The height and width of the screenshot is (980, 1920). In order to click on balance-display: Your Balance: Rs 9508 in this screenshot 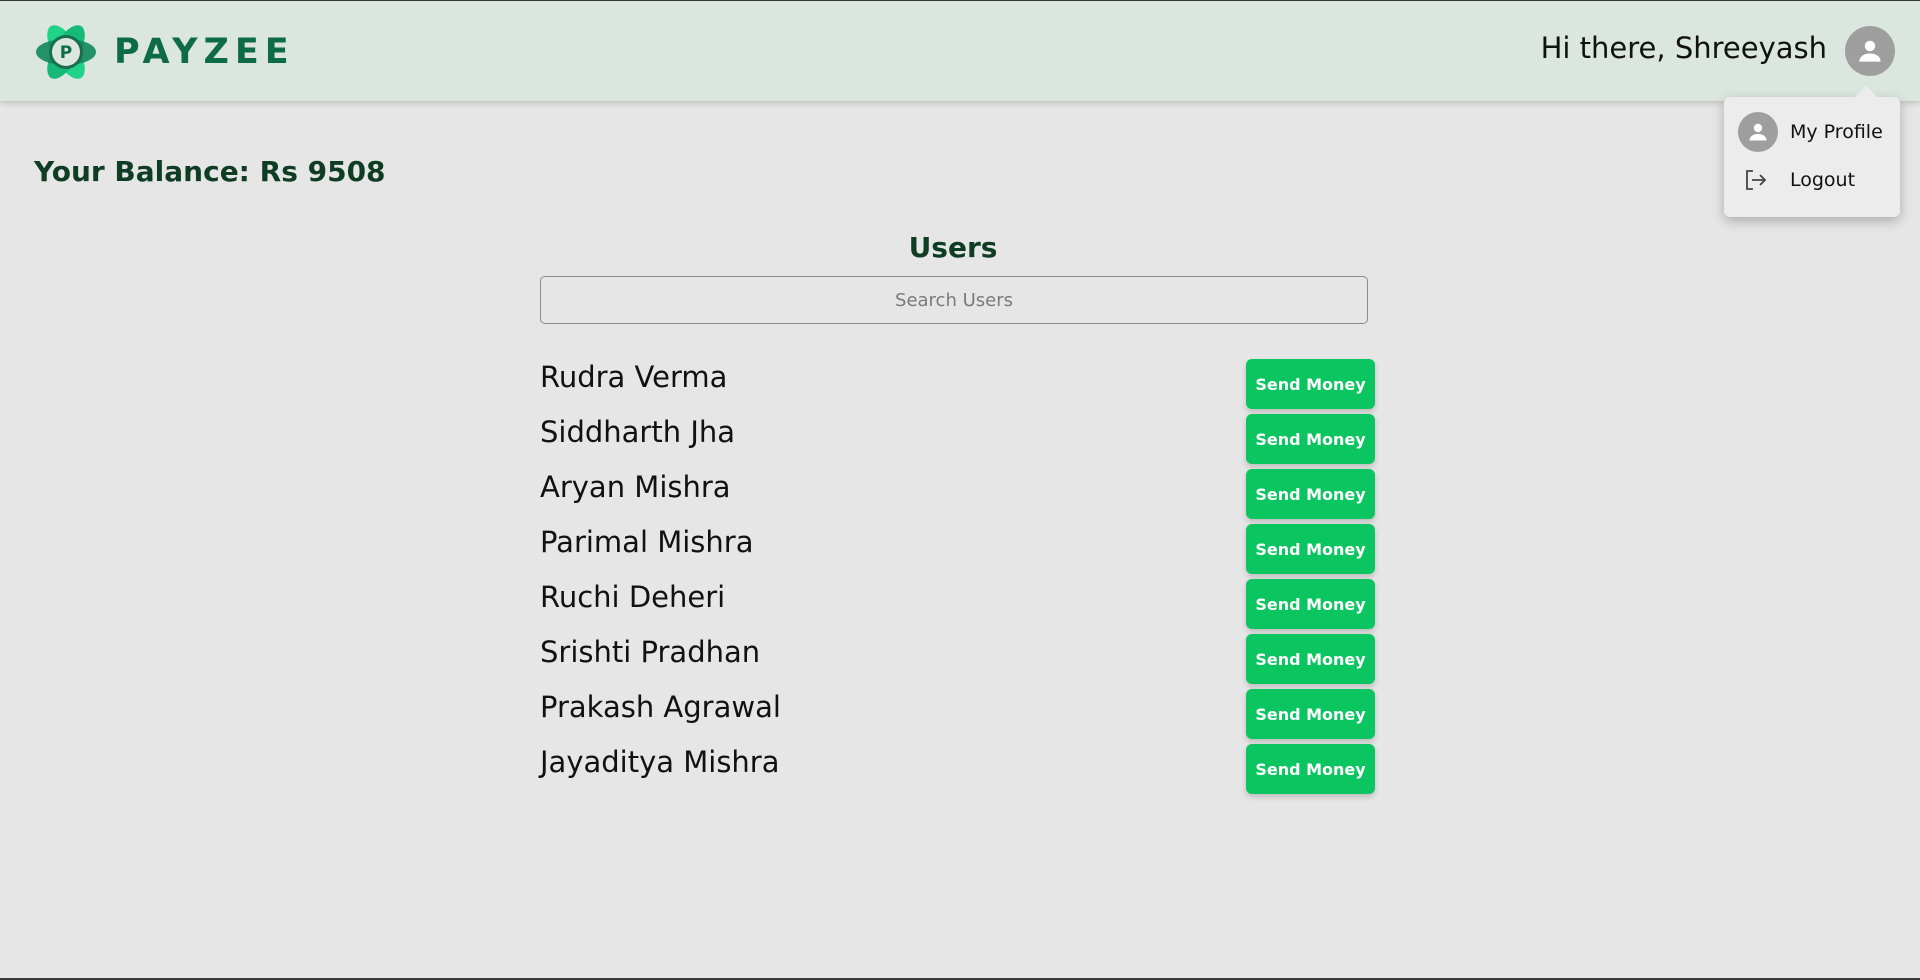, I will do `click(210, 171)`.